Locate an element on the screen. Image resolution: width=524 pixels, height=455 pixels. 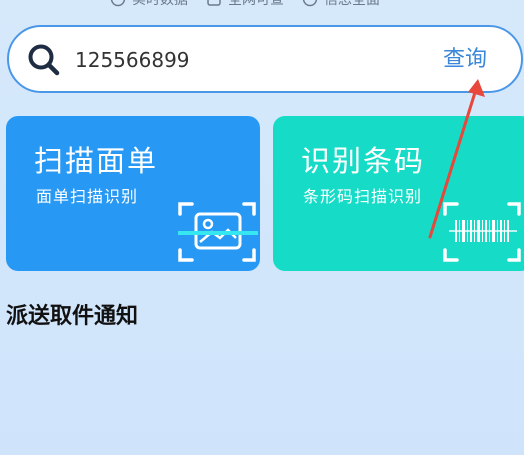
card-title: 扫描面单 is located at coordinates (96, 161).